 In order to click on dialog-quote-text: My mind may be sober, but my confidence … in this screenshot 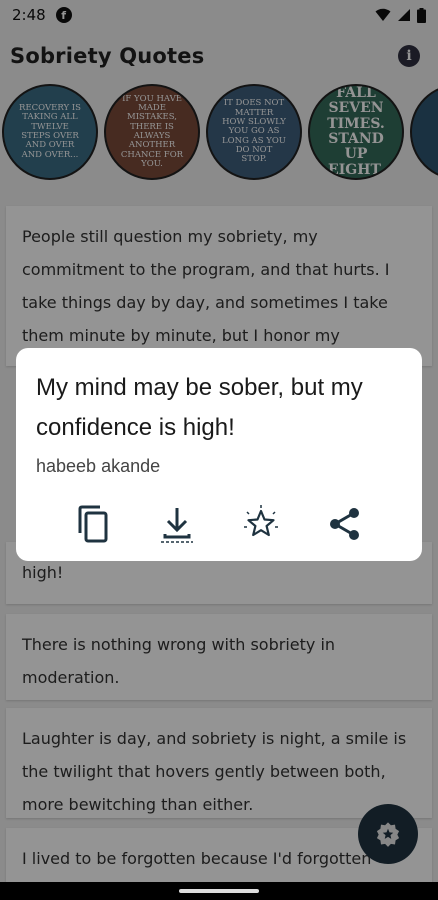, I will do `click(199, 407)`.